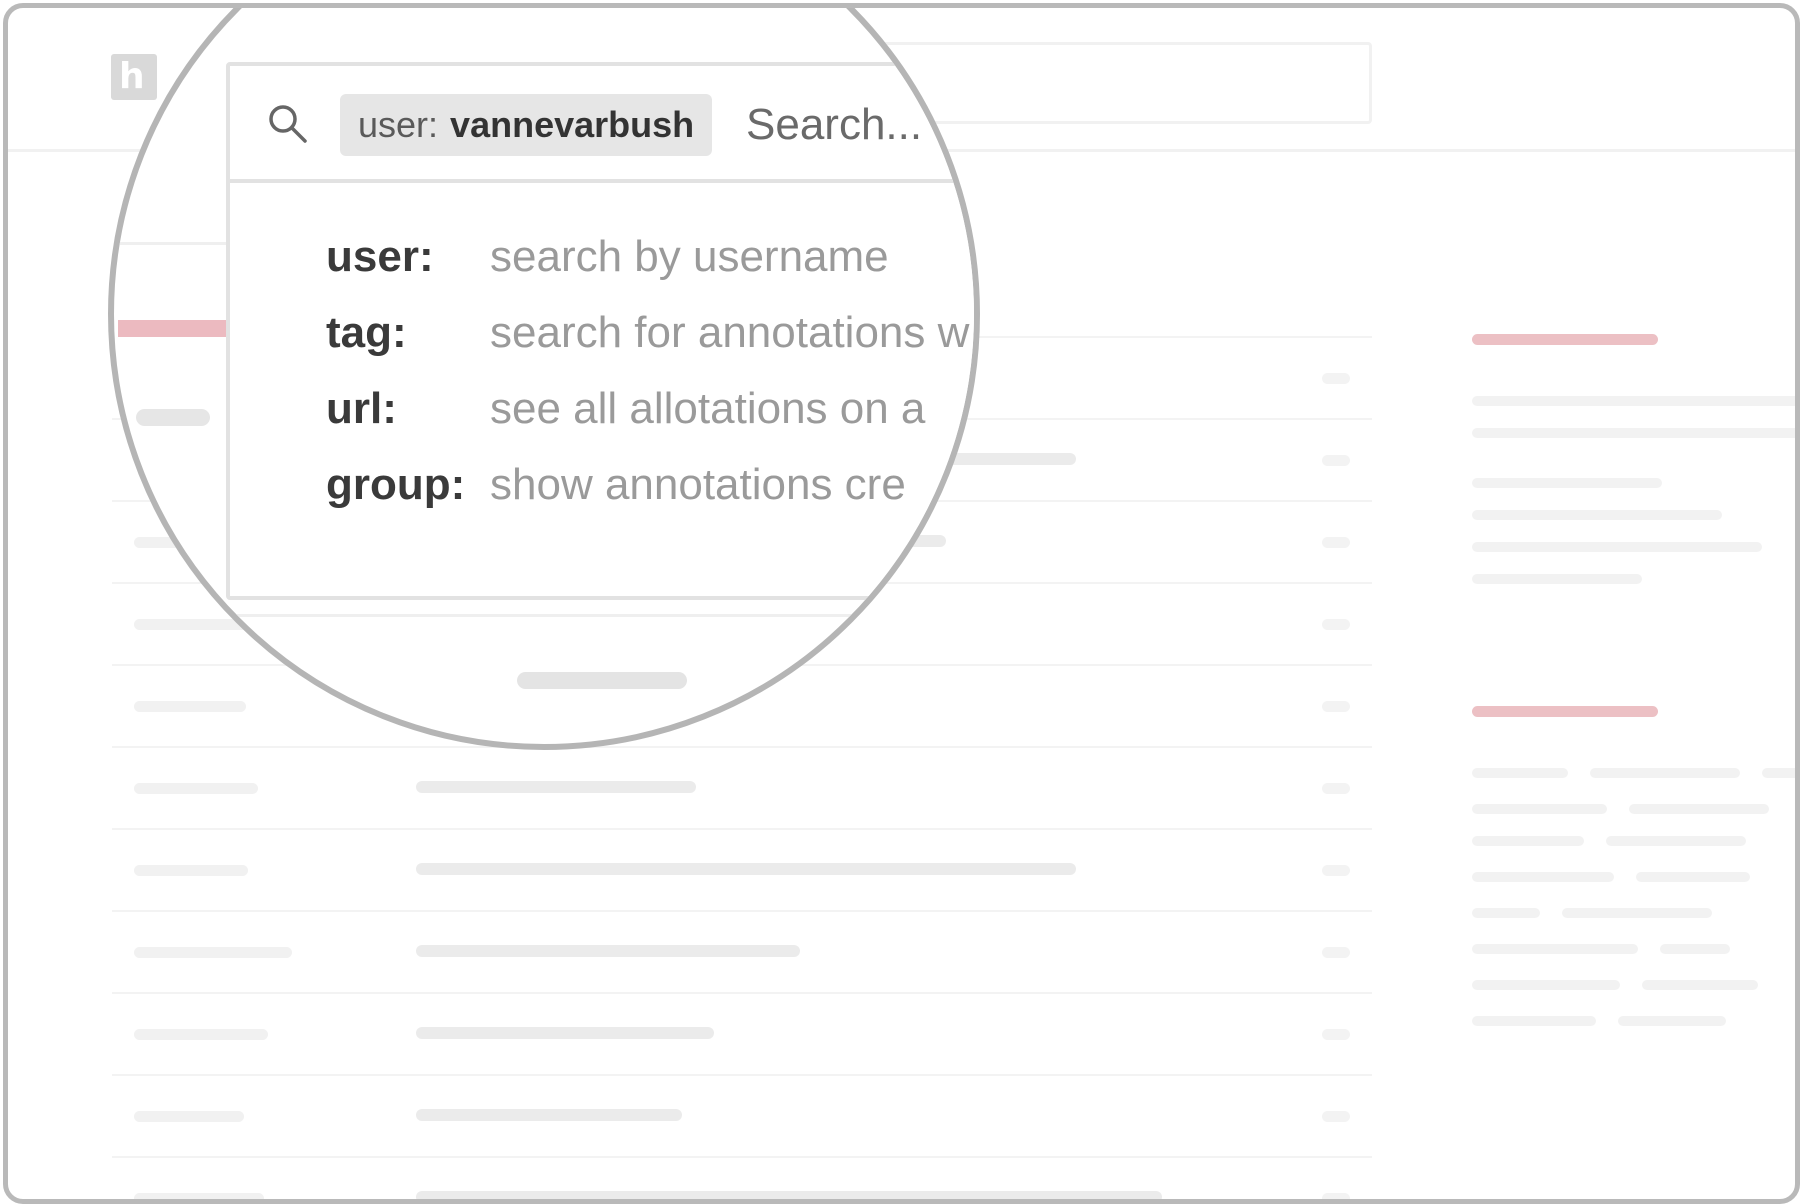  What do you see at coordinates (380, 256) in the screenshot?
I see `suggestion-key: user:` at bounding box center [380, 256].